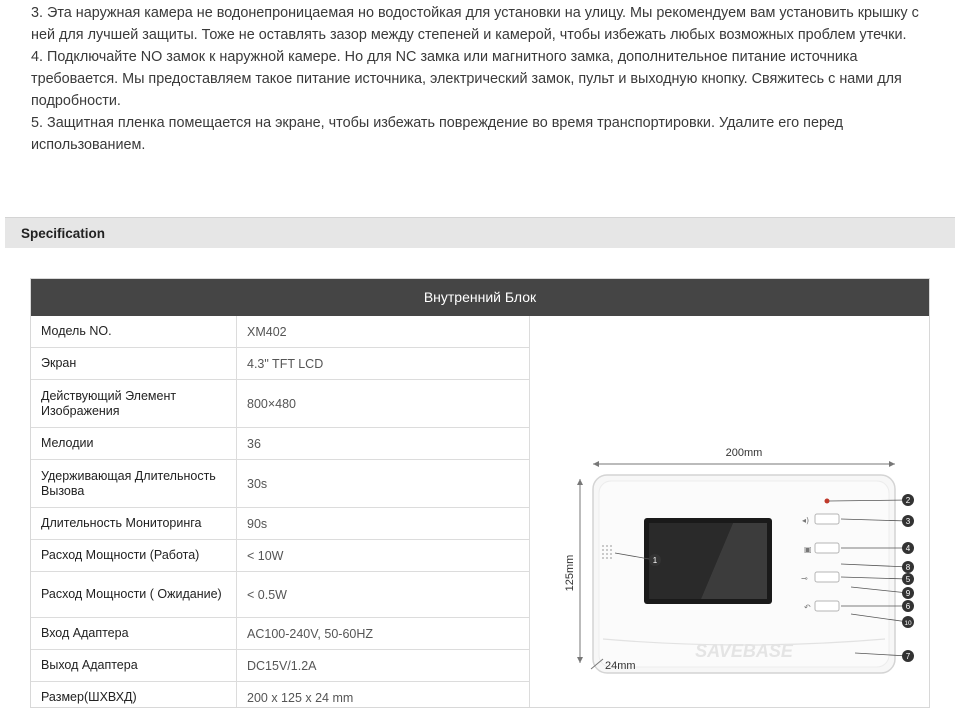 This screenshot has width=958, height=708. I want to click on table-row: Удерживающая Длительность Вызова 30s, so click(280, 484).